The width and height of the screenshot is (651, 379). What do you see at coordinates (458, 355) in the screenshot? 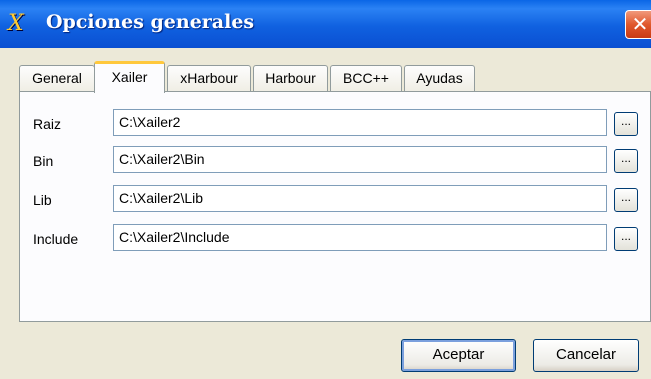
I see `accept-button: Aceptar` at bounding box center [458, 355].